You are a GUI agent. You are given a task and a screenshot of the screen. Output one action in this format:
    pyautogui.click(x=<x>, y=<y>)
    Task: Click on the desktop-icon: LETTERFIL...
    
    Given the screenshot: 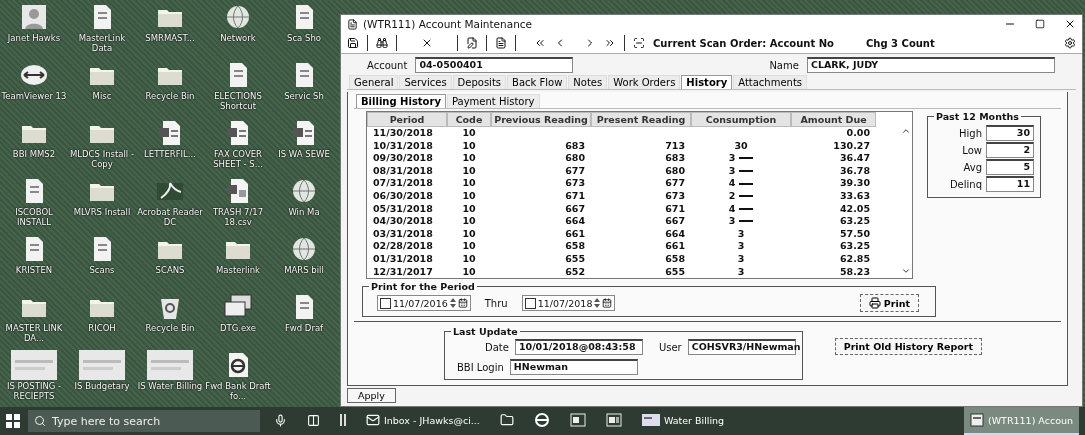 What is the action you would take?
    pyautogui.click(x=170, y=147)
    